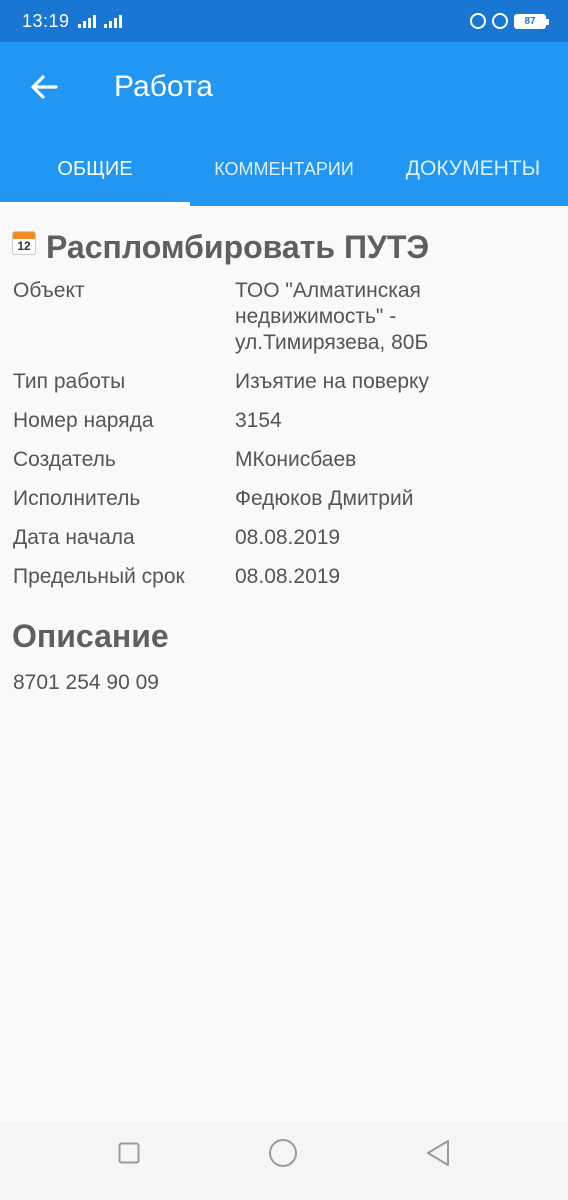  What do you see at coordinates (284, 421) in the screenshot?
I see `field-row-order-number: Номер наряда 3154` at bounding box center [284, 421].